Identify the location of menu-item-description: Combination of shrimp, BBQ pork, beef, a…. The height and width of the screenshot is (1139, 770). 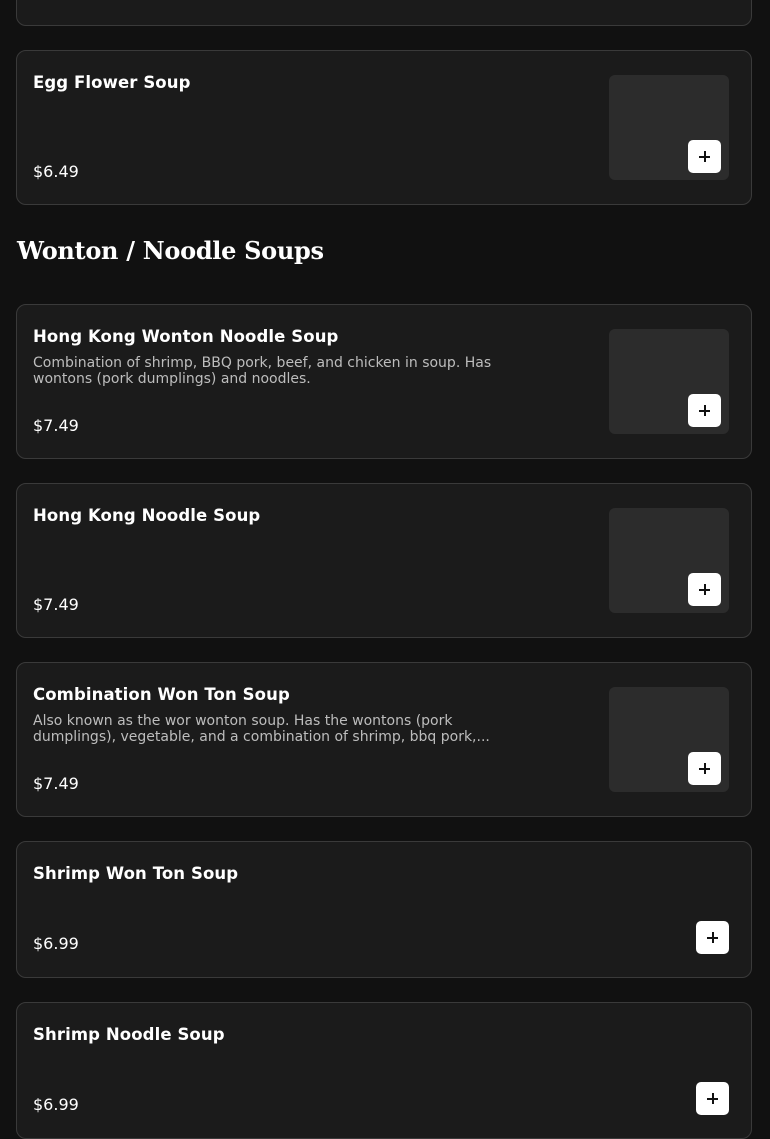
(262, 371).